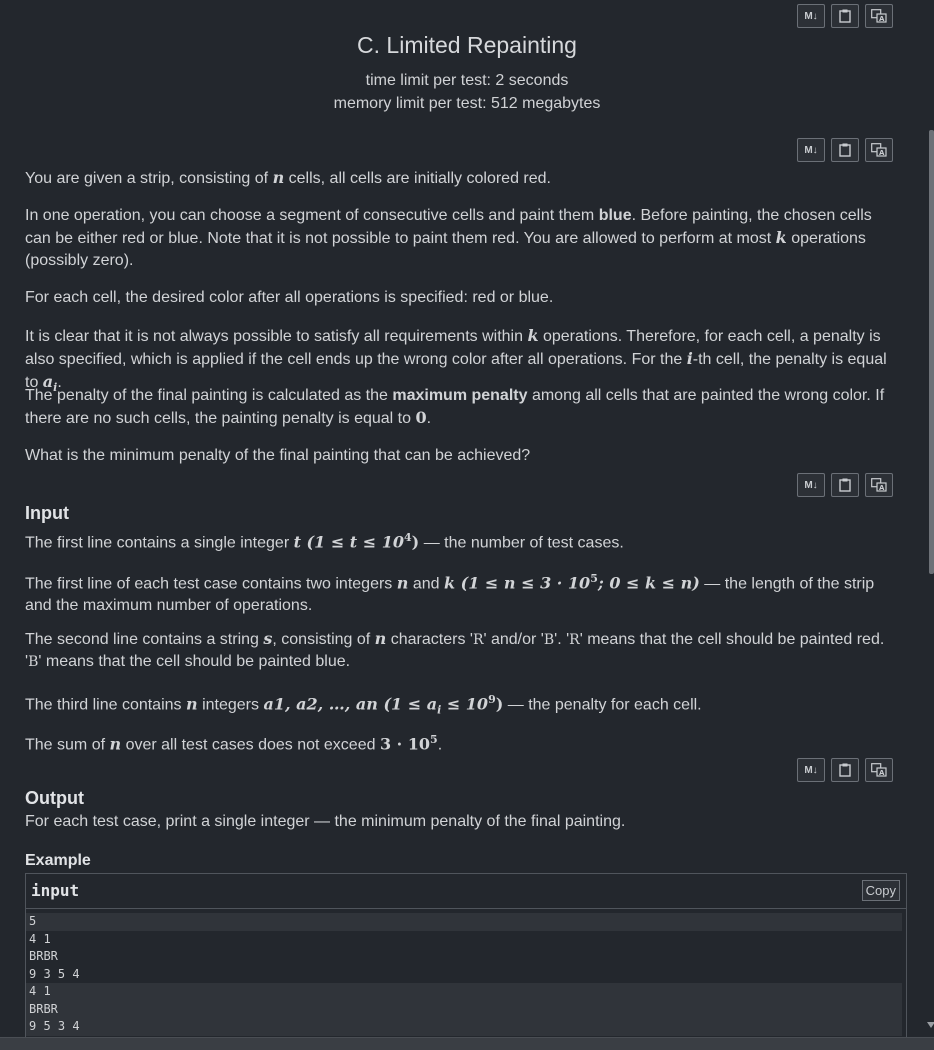  What do you see at coordinates (467, 103) in the screenshot?
I see `memory-limit: memory limit per test: 512 megabytes` at bounding box center [467, 103].